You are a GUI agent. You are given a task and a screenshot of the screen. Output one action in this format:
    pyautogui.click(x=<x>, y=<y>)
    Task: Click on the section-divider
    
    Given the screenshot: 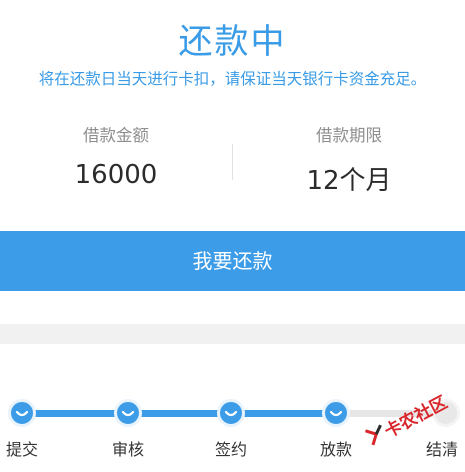 What is the action you would take?
    pyautogui.click(x=232, y=334)
    